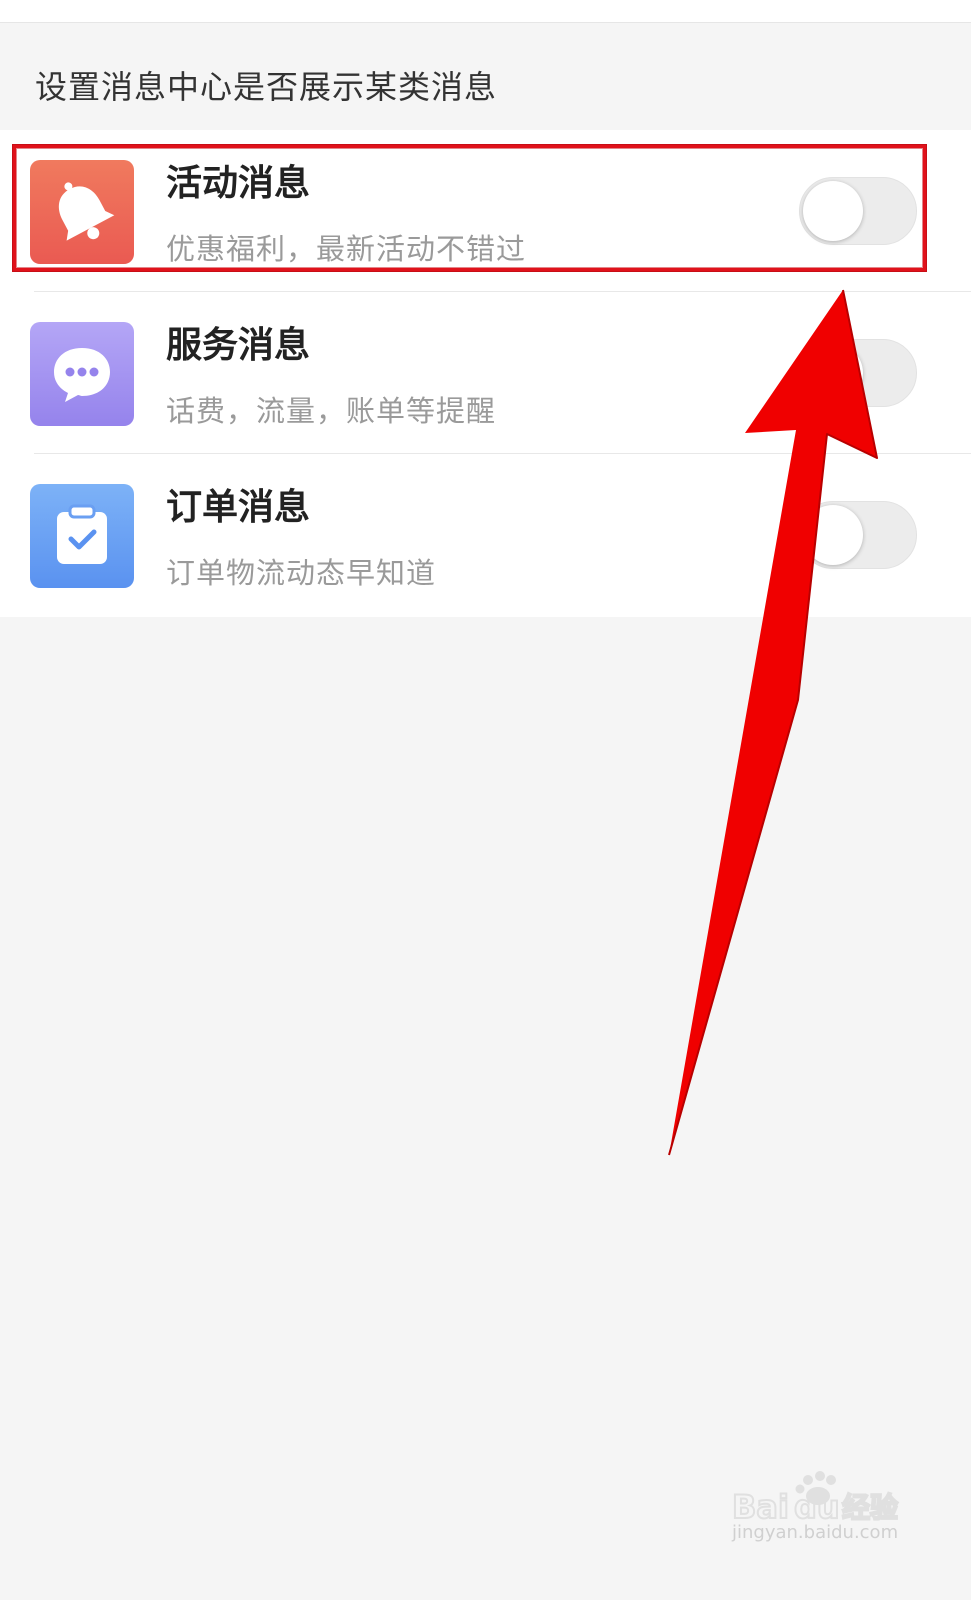 The height and width of the screenshot is (1600, 971). What do you see at coordinates (760, 1507) in the screenshot?
I see `svg-text: Bai` at bounding box center [760, 1507].